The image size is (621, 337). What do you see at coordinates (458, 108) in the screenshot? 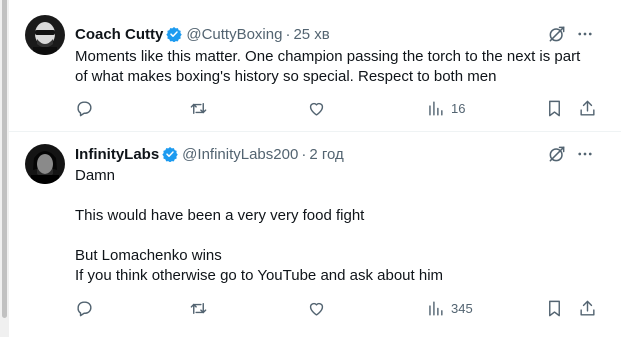
I see `views-count: 16` at bounding box center [458, 108].